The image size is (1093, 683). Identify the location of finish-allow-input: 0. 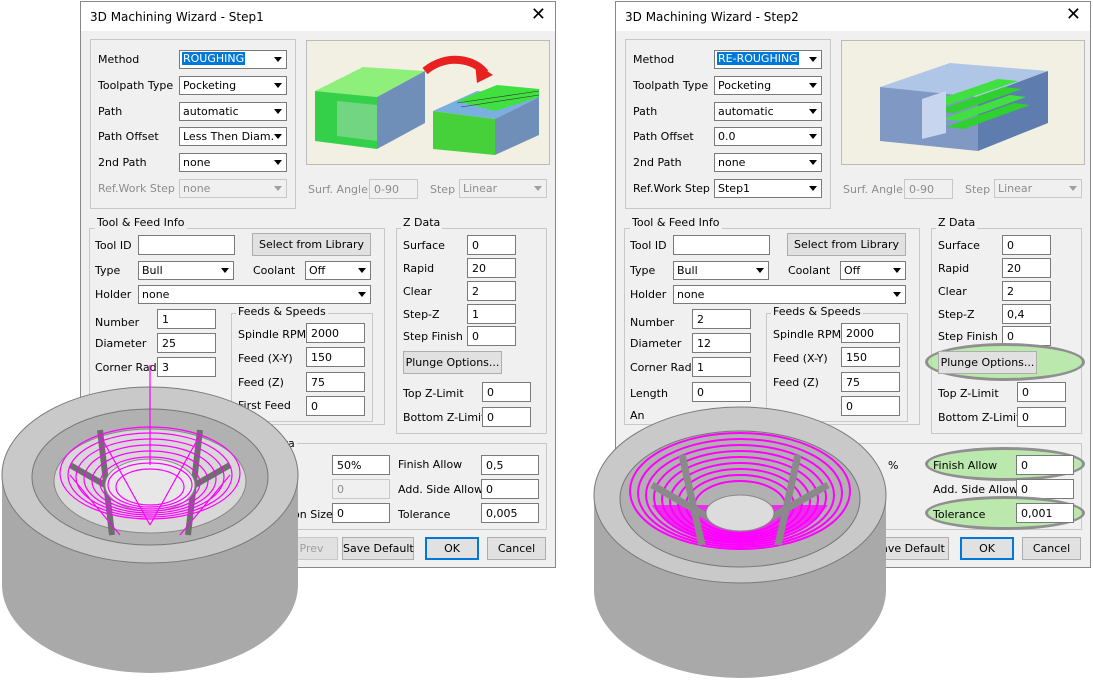
(1045, 465).